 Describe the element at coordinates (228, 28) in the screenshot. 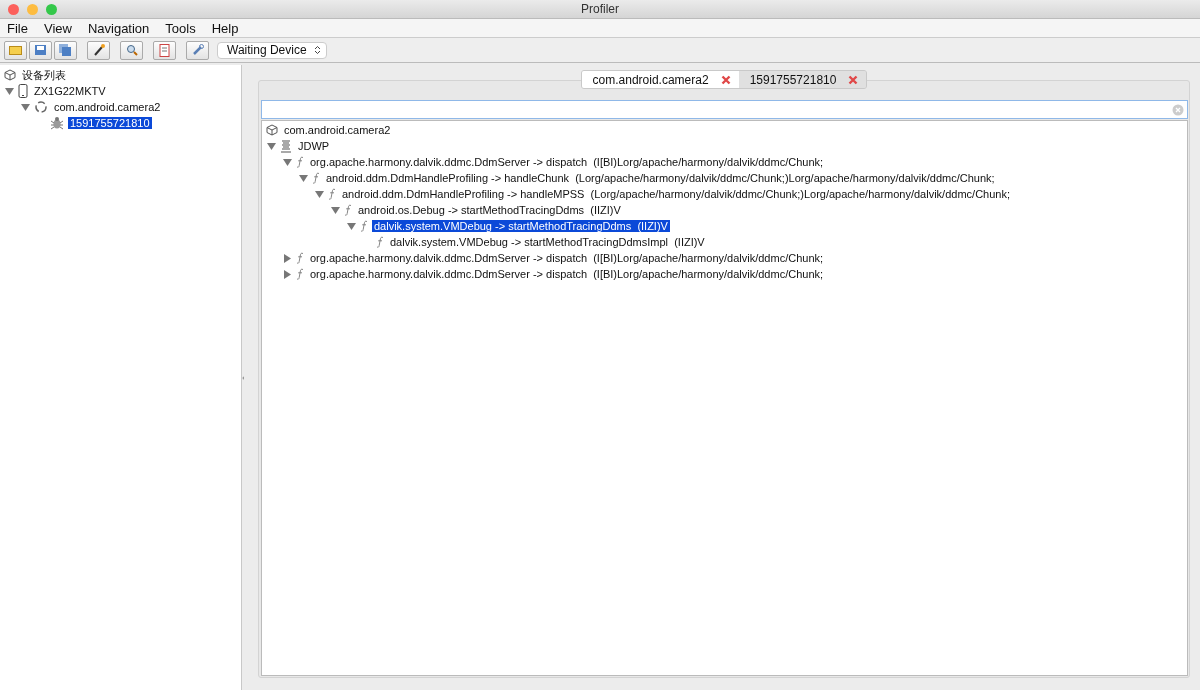

I see `menu-item: Help` at that location.